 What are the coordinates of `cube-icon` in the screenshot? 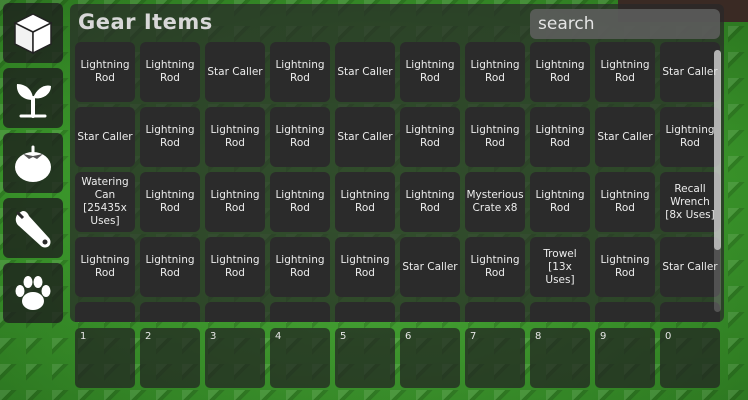 It's located at (33, 34).